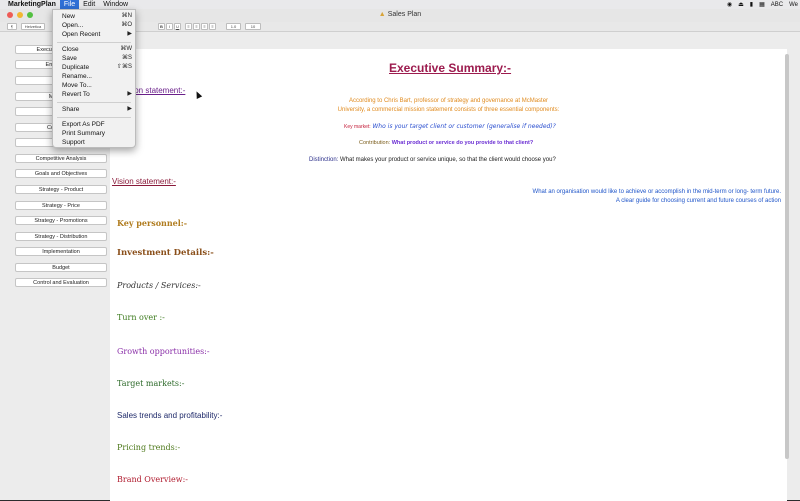  Describe the element at coordinates (61, 173) in the screenshot. I see `sidebar-item-goals: Goals and Objectives` at that location.